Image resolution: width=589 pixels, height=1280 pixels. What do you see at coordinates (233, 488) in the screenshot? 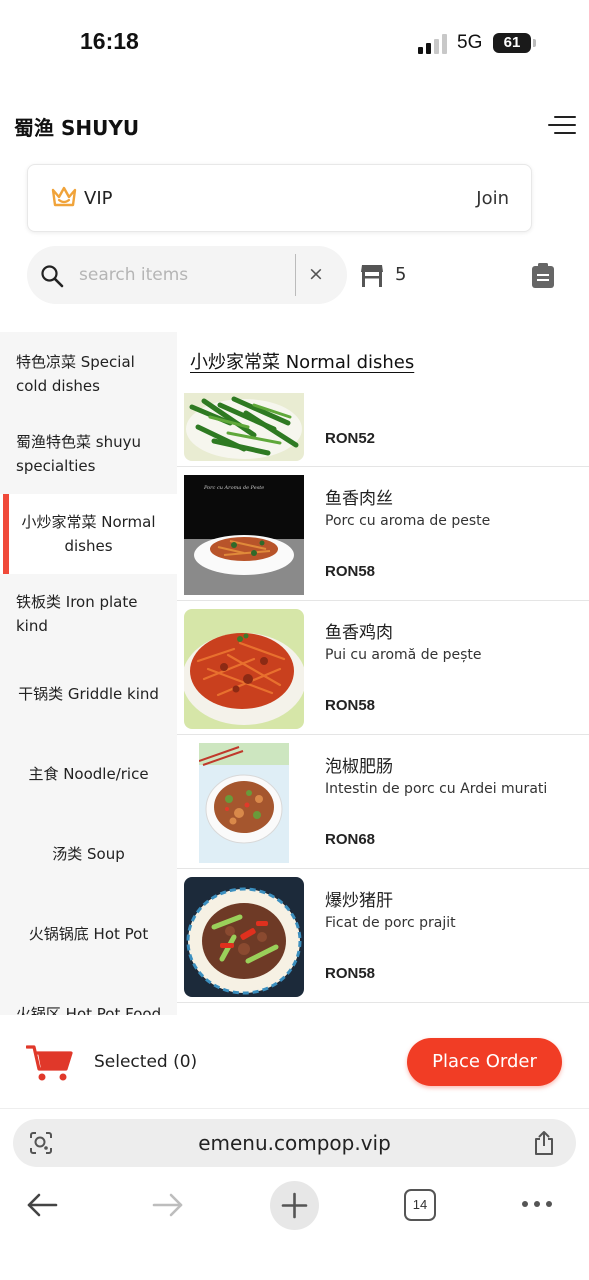
I see `photo-caption: Porc cu Aroma de Peste` at bounding box center [233, 488].